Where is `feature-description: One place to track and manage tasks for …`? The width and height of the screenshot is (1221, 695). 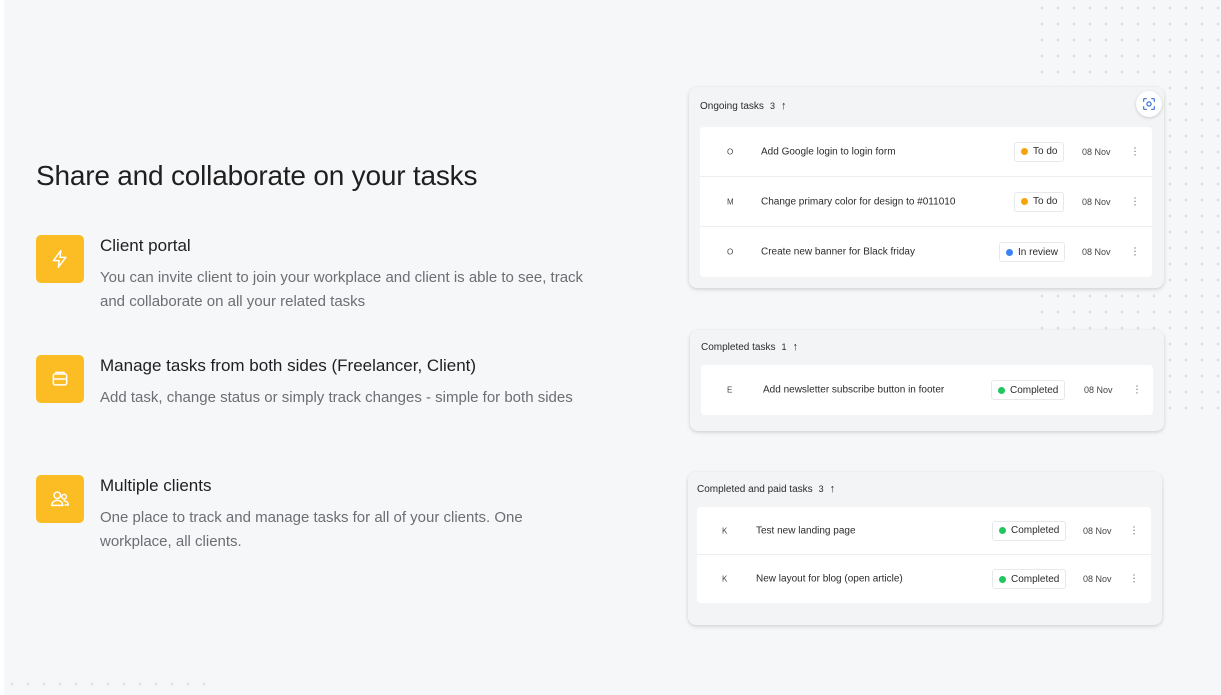
feature-description: One place to track and manage tasks for … is located at coordinates (311, 529).